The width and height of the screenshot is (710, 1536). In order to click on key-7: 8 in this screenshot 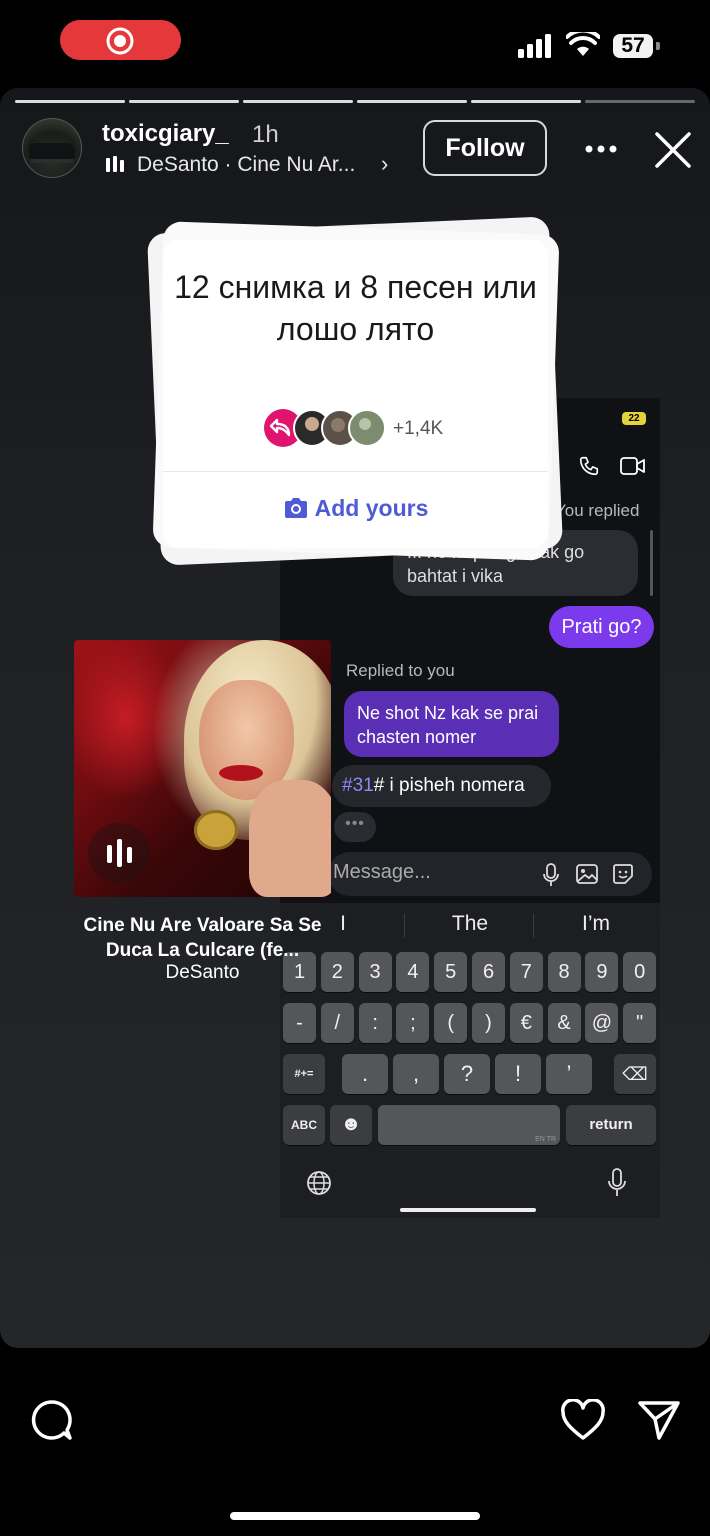, I will do `click(564, 972)`.